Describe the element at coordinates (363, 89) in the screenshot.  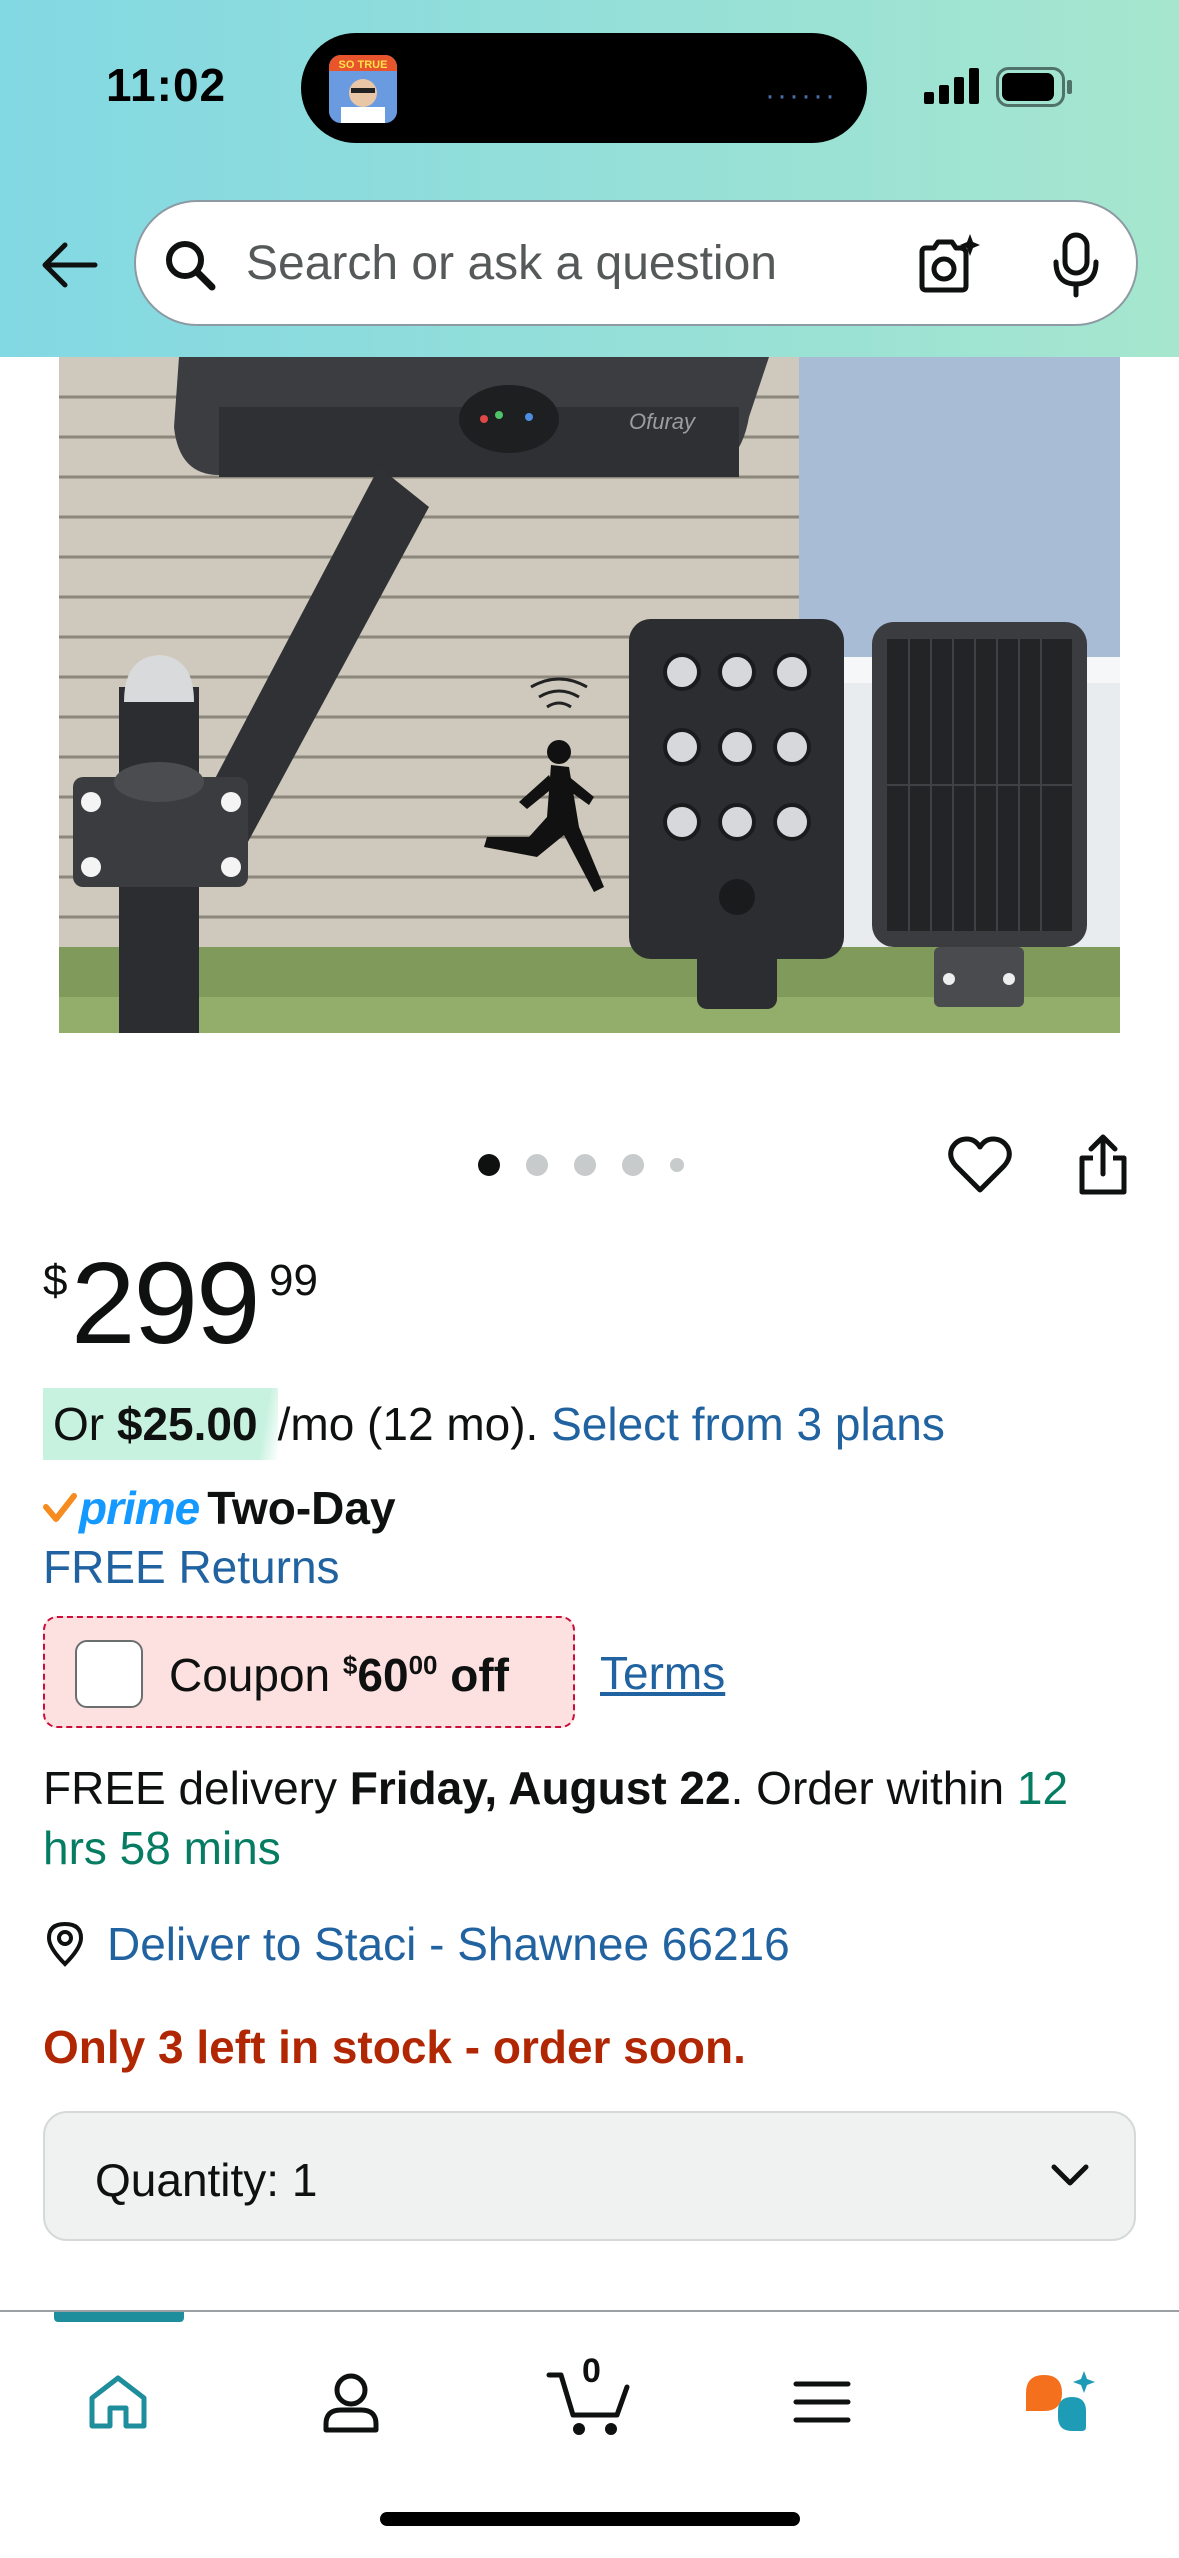
I see `live-activity-avatar: SO TRUE` at that location.